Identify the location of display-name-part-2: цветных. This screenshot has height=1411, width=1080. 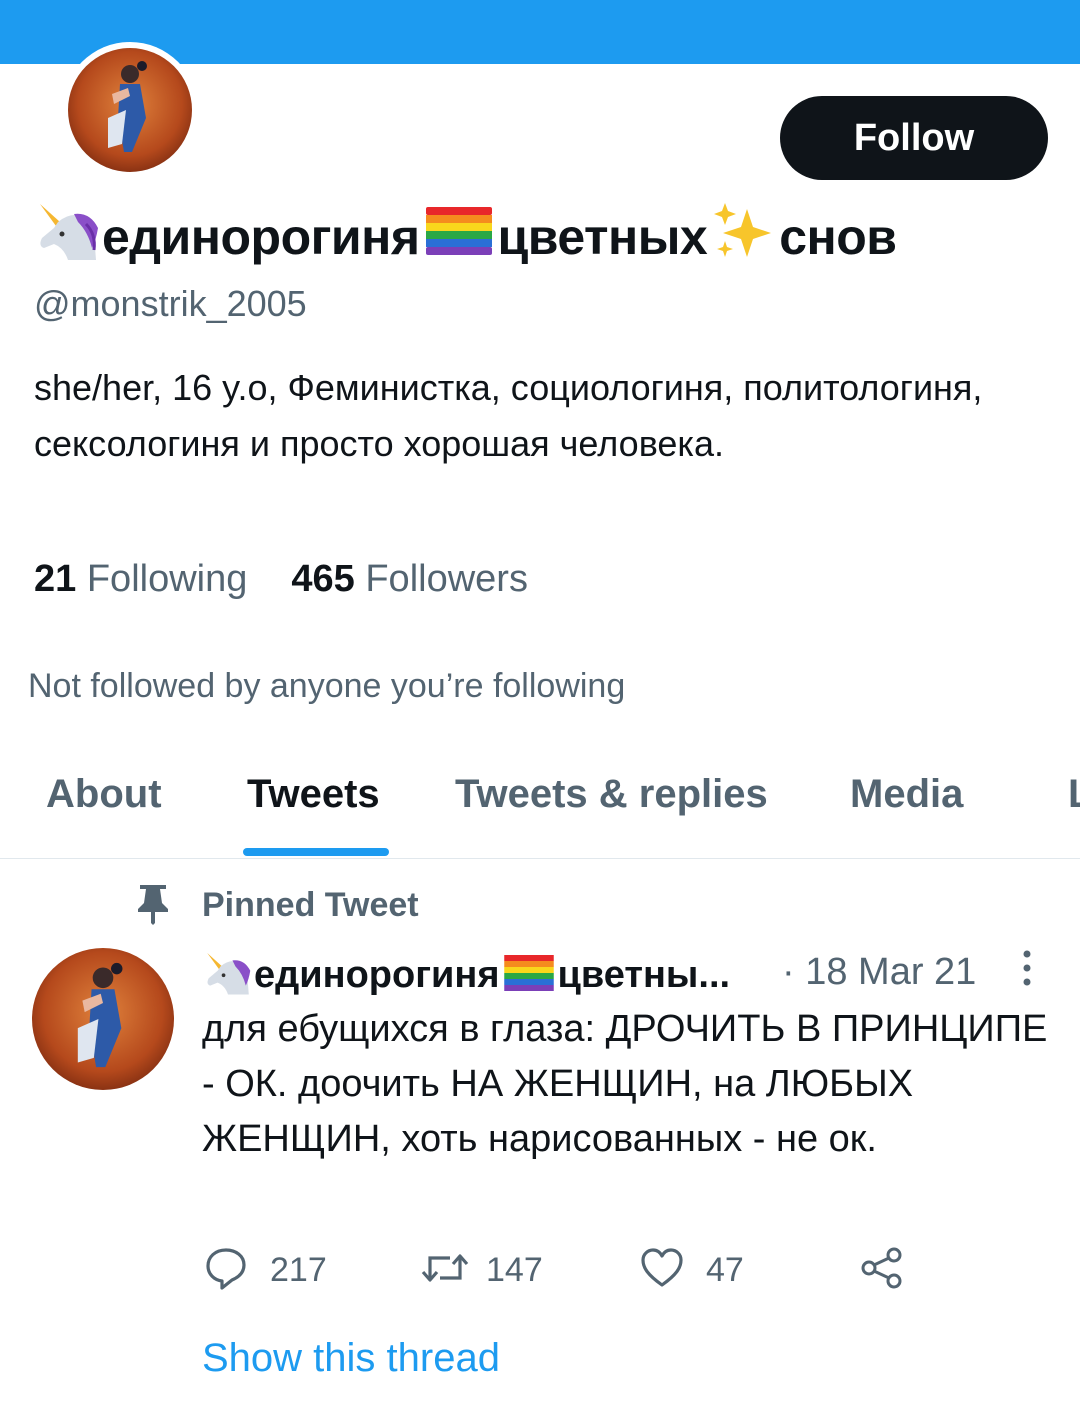
(602, 237).